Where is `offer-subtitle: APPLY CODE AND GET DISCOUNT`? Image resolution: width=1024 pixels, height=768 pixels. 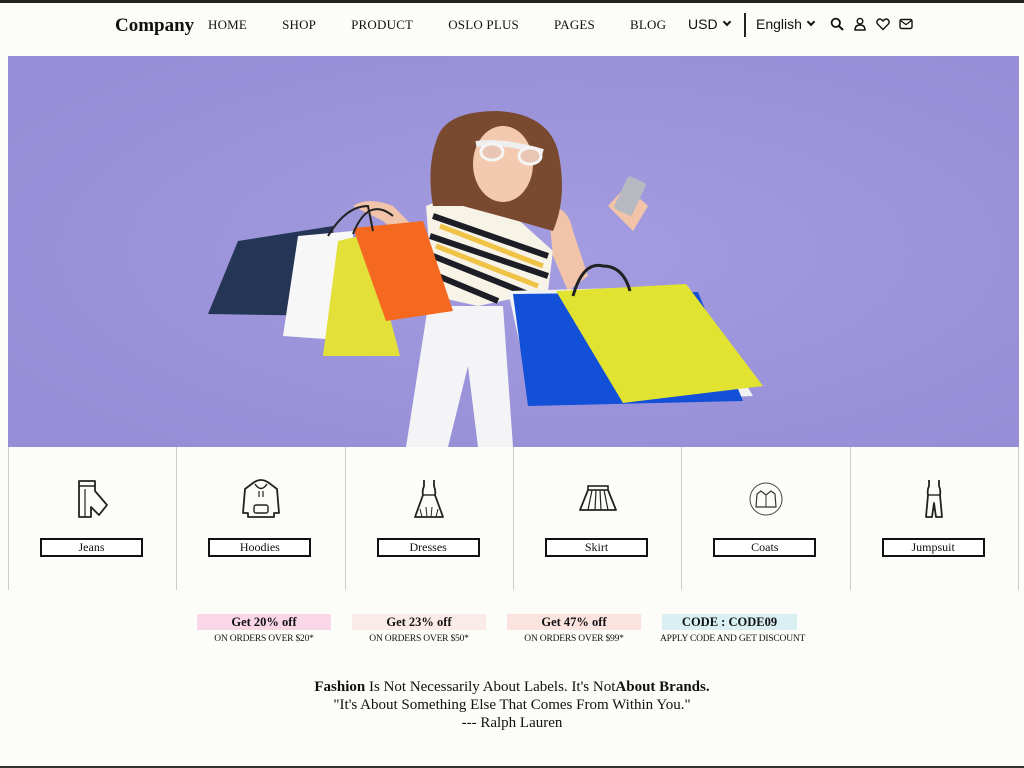
offer-subtitle: APPLY CODE AND GET DISCOUNT is located at coordinates (733, 639).